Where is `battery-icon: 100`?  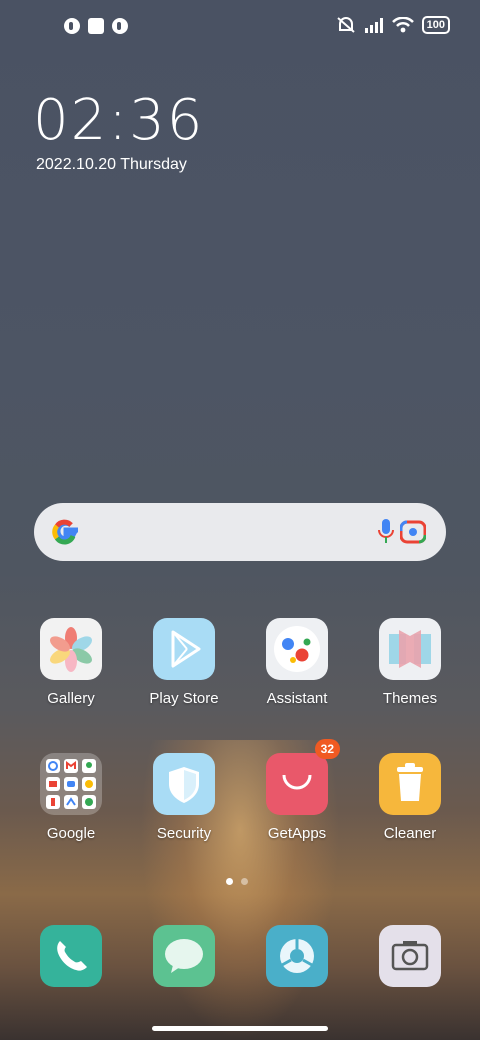
battery-icon: 100 is located at coordinates (435, 25).